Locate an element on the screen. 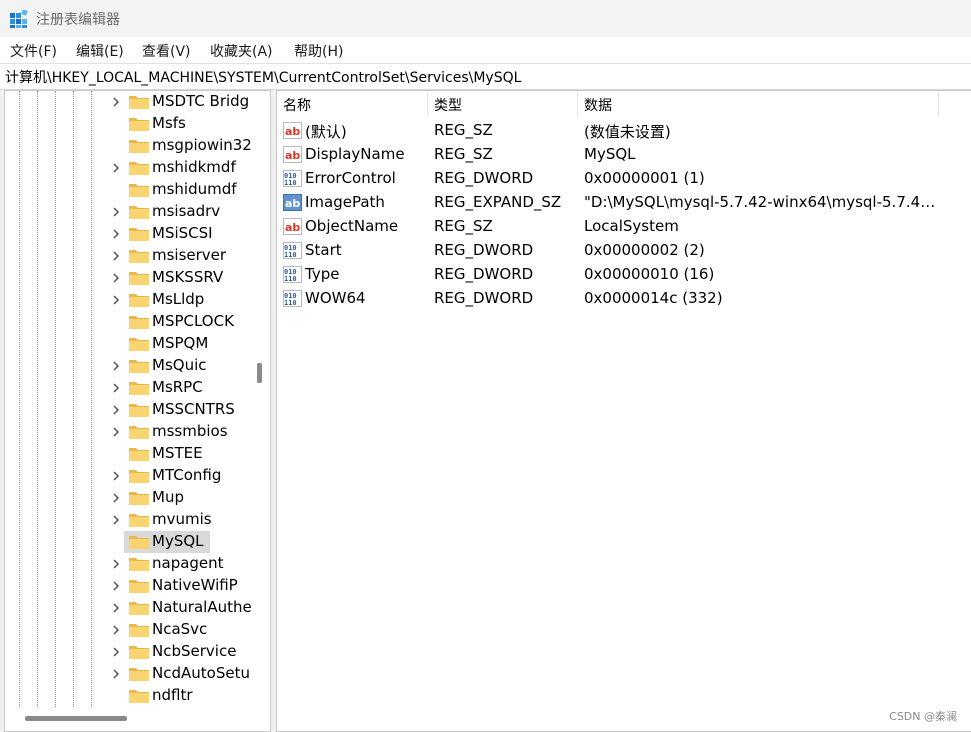 Image resolution: width=971 pixels, height=732 pixels. menu-favorites: 收藏夹(A) is located at coordinates (241, 51).